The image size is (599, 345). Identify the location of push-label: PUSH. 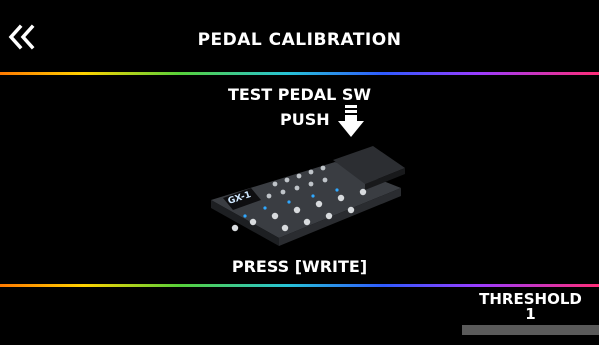
(305, 119).